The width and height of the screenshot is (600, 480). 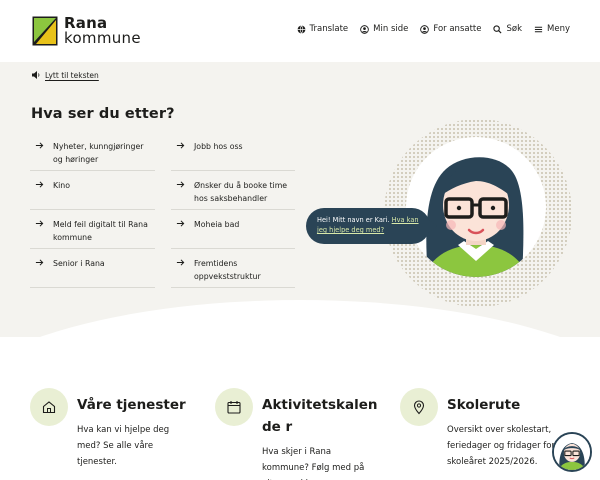 I want to click on nav-translate-label: Translate, so click(x=329, y=29).